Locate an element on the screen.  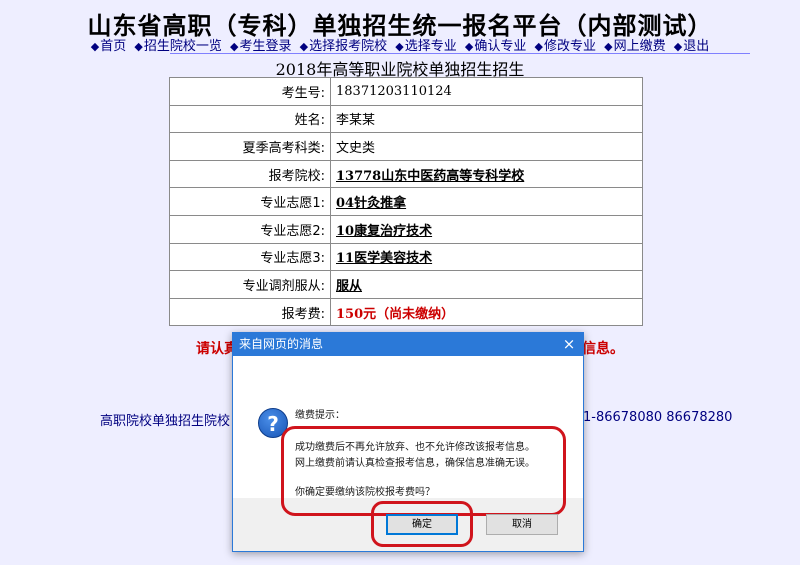
table-row: 报考费: 150元（尚未缴纳） is located at coordinates (406, 312).